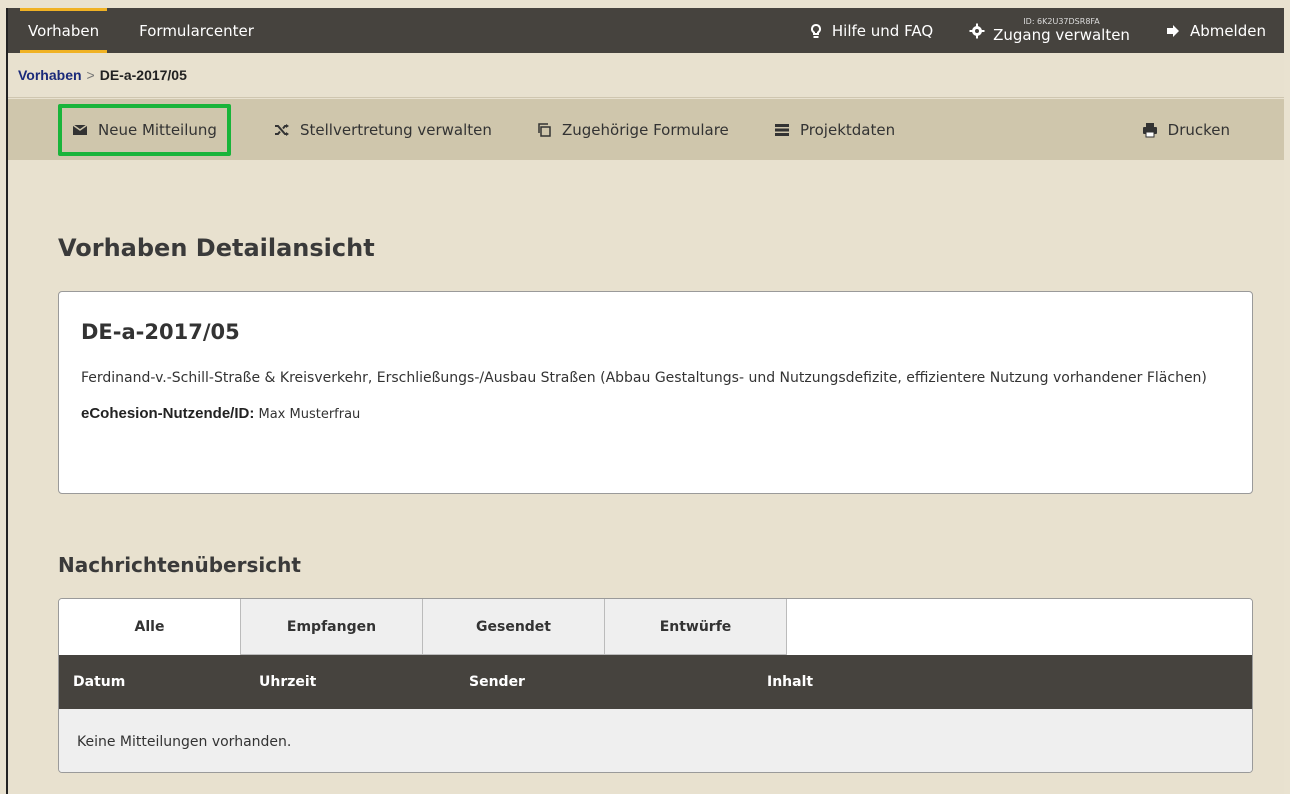 The image size is (1290, 794). I want to click on column-header-date: Datum, so click(99, 682).